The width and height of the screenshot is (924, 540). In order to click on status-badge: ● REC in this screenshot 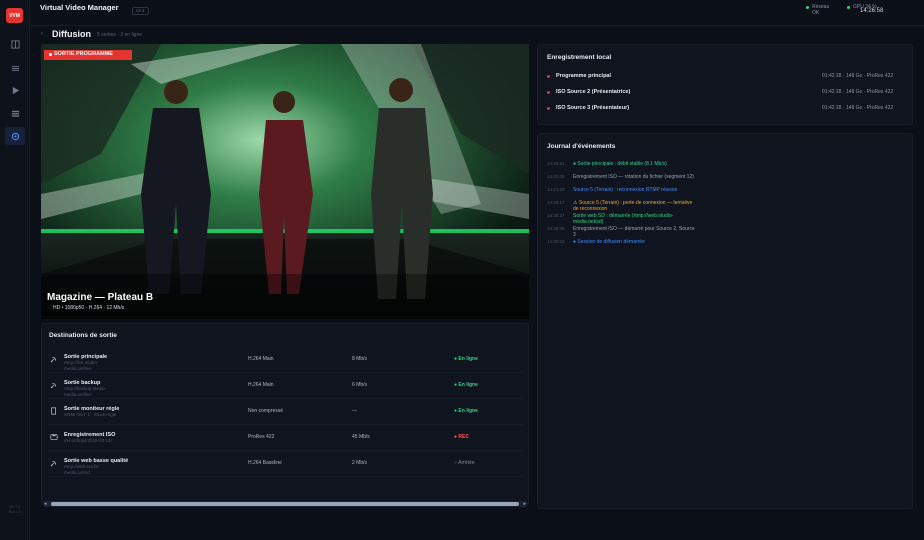, I will do `click(461, 437)`.